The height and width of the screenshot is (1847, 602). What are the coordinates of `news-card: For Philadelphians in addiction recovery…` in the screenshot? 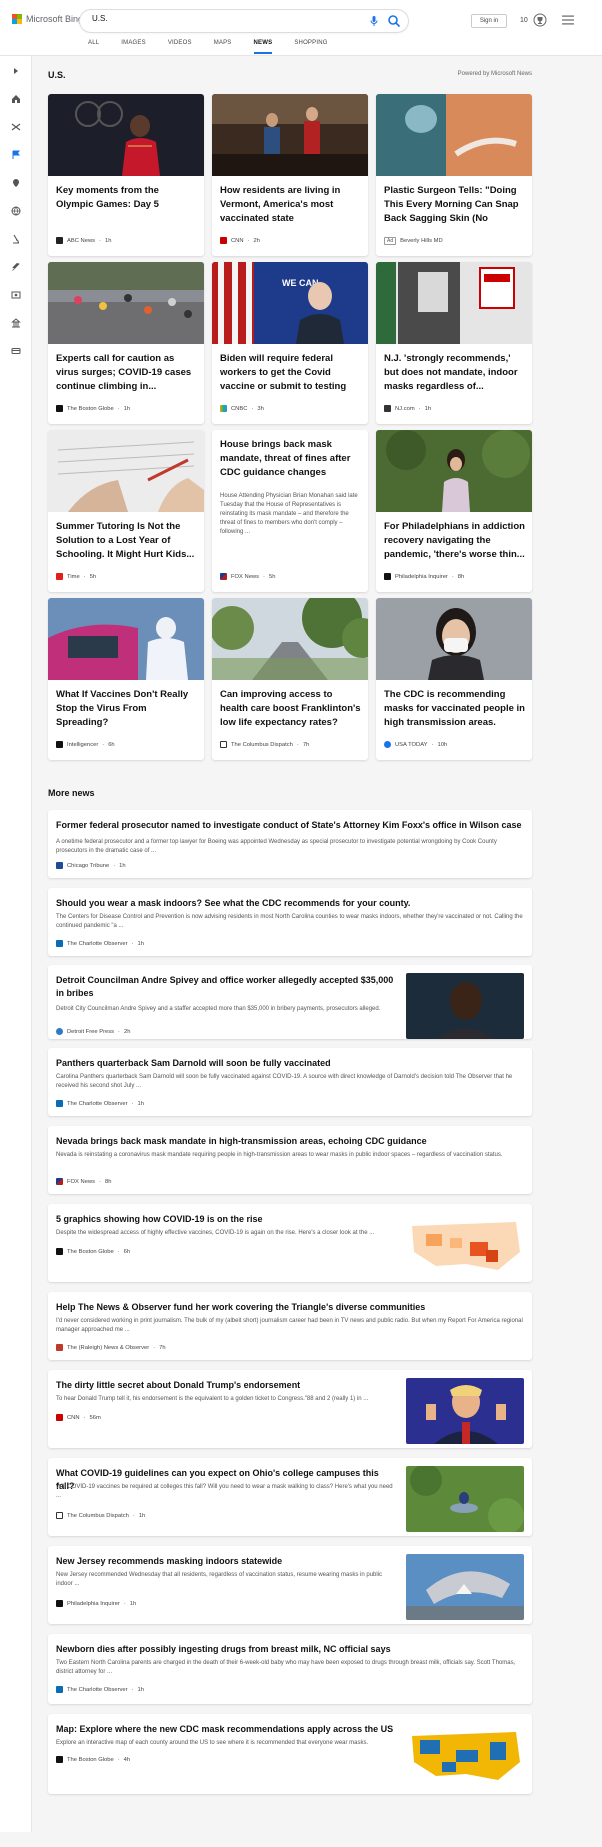 It's located at (454, 511).